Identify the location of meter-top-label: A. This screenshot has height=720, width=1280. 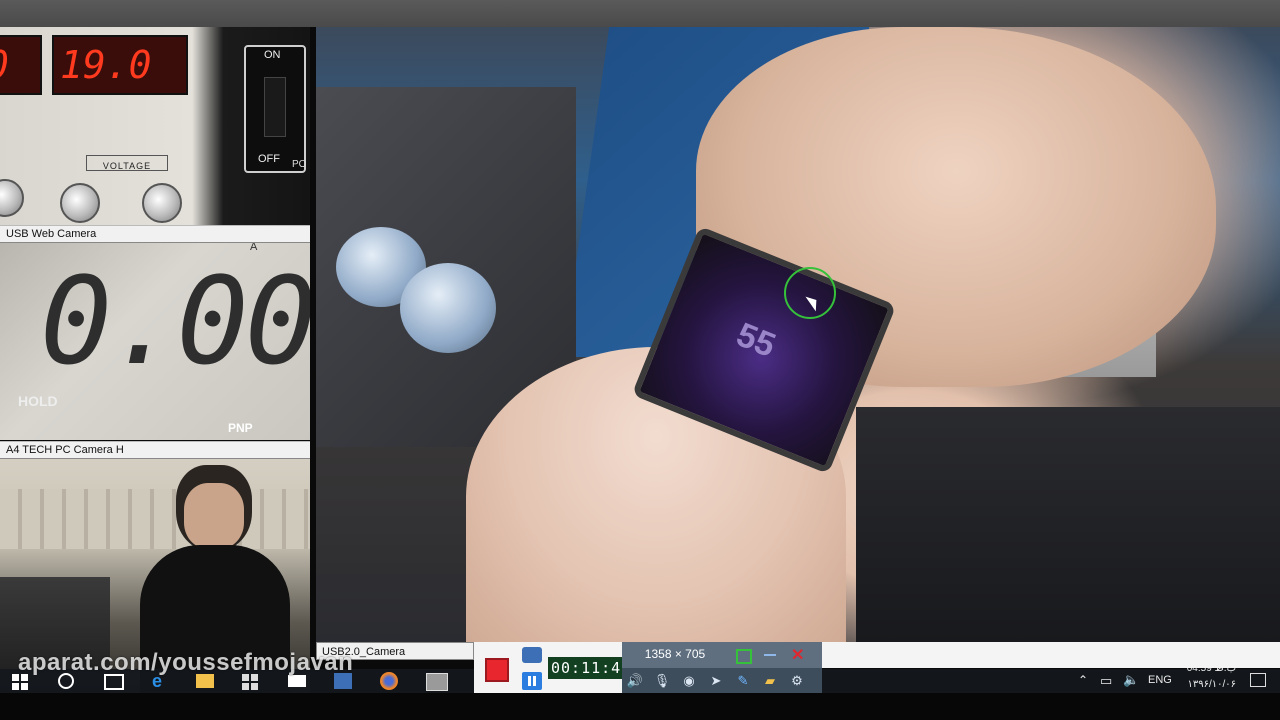
(254, 248).